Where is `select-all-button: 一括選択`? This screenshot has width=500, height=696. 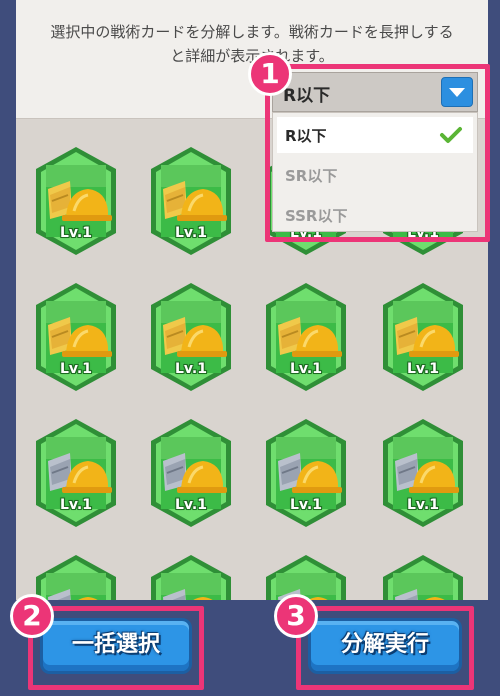
select-all-button: 一括選択 is located at coordinates (116, 646).